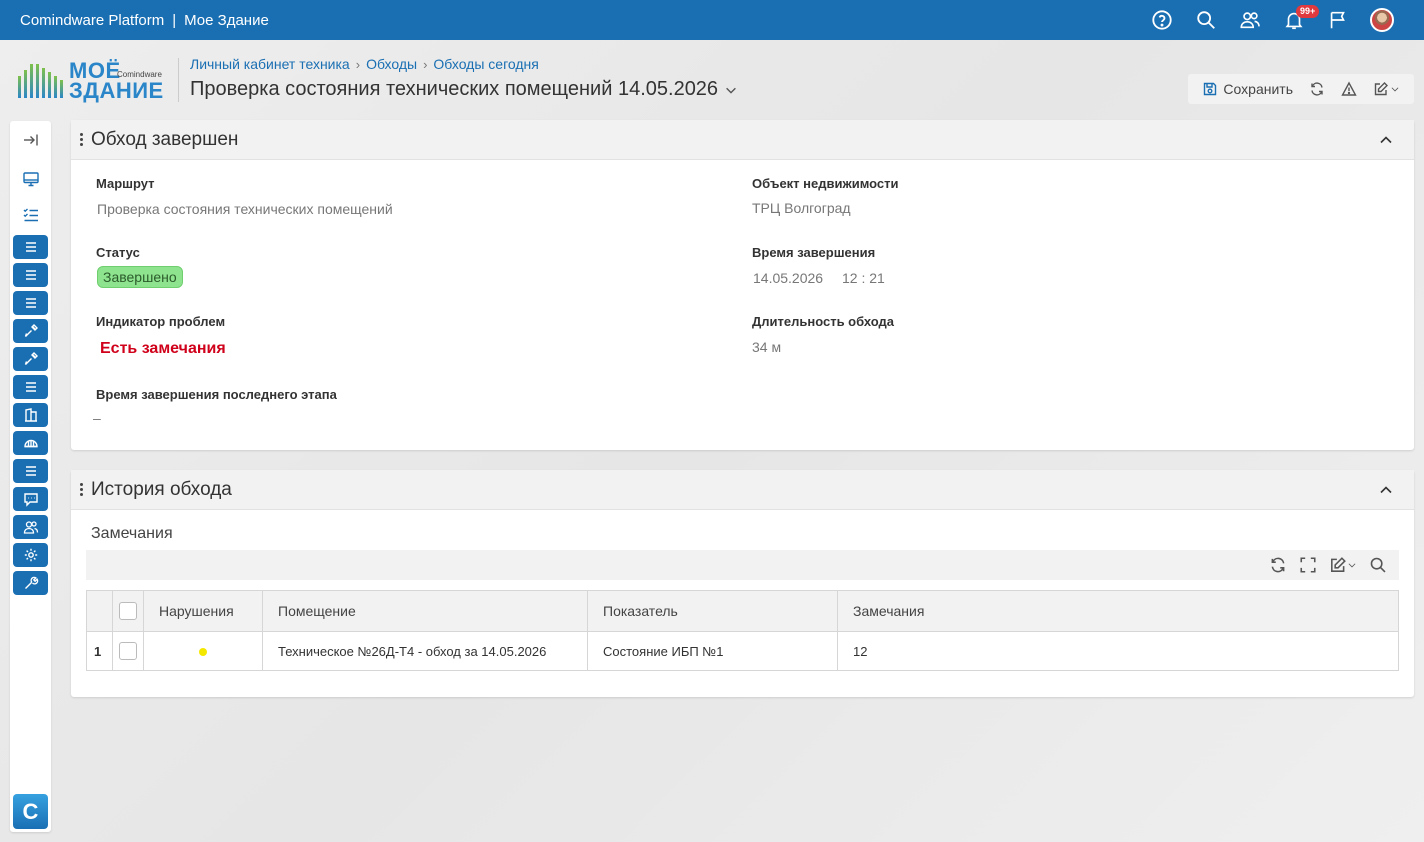 The height and width of the screenshot is (842, 1424). I want to click on search-icon, so click(1206, 20).